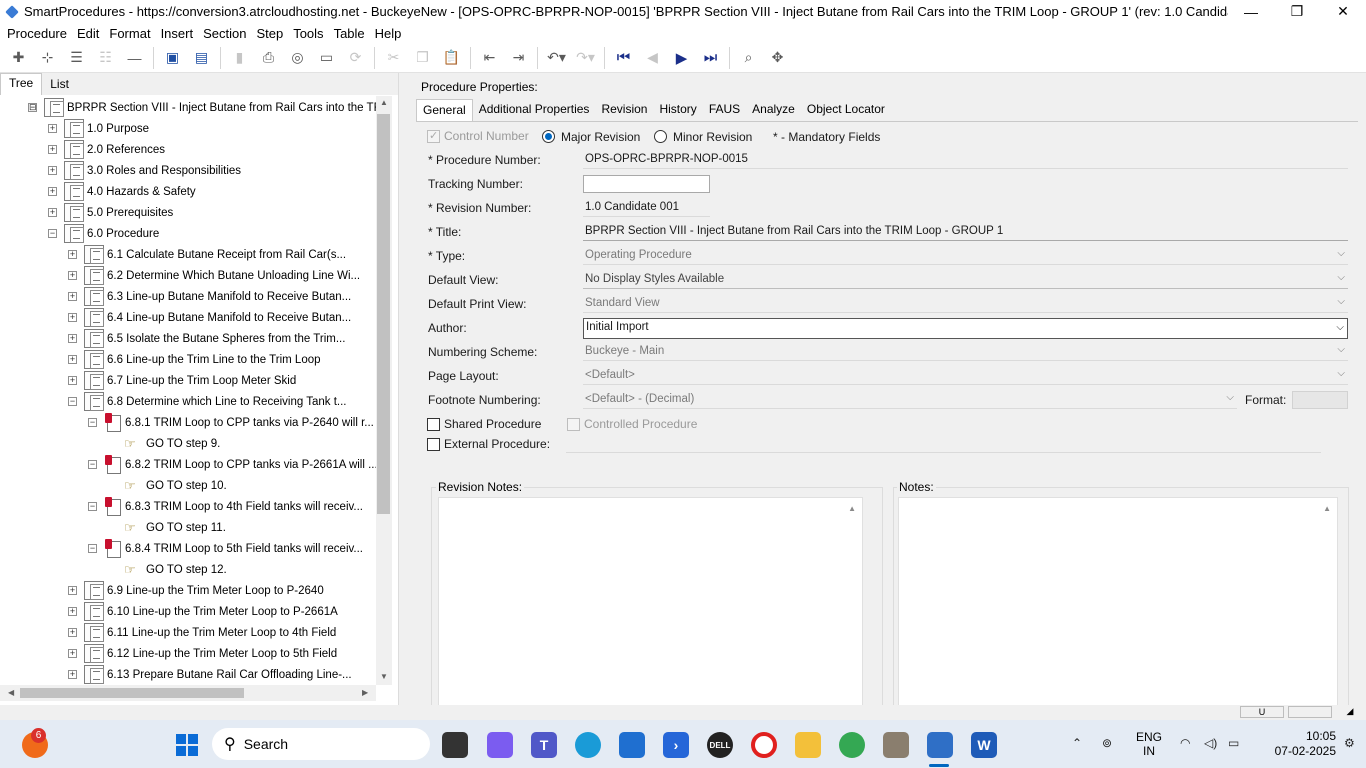 Image resolution: width=1366 pixels, height=768 pixels. Describe the element at coordinates (130, 191) in the screenshot. I see `tree-node: 4.0 Hazards & Safety` at that location.